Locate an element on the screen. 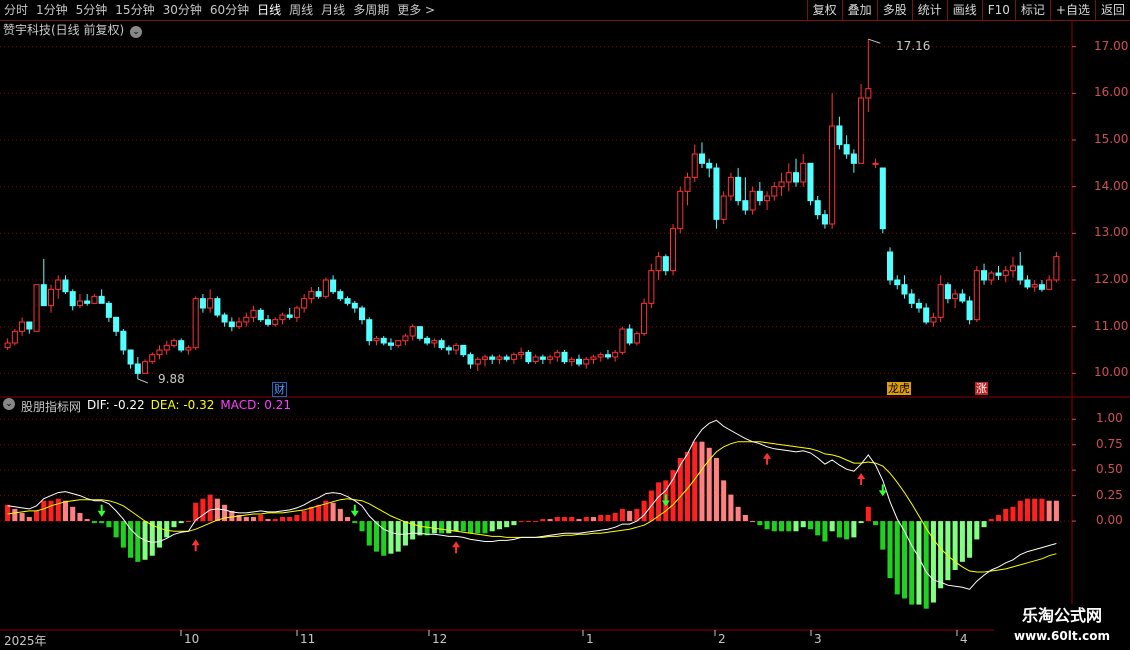 The image size is (1130, 650). time-tick-label: 12 is located at coordinates (440, 639).